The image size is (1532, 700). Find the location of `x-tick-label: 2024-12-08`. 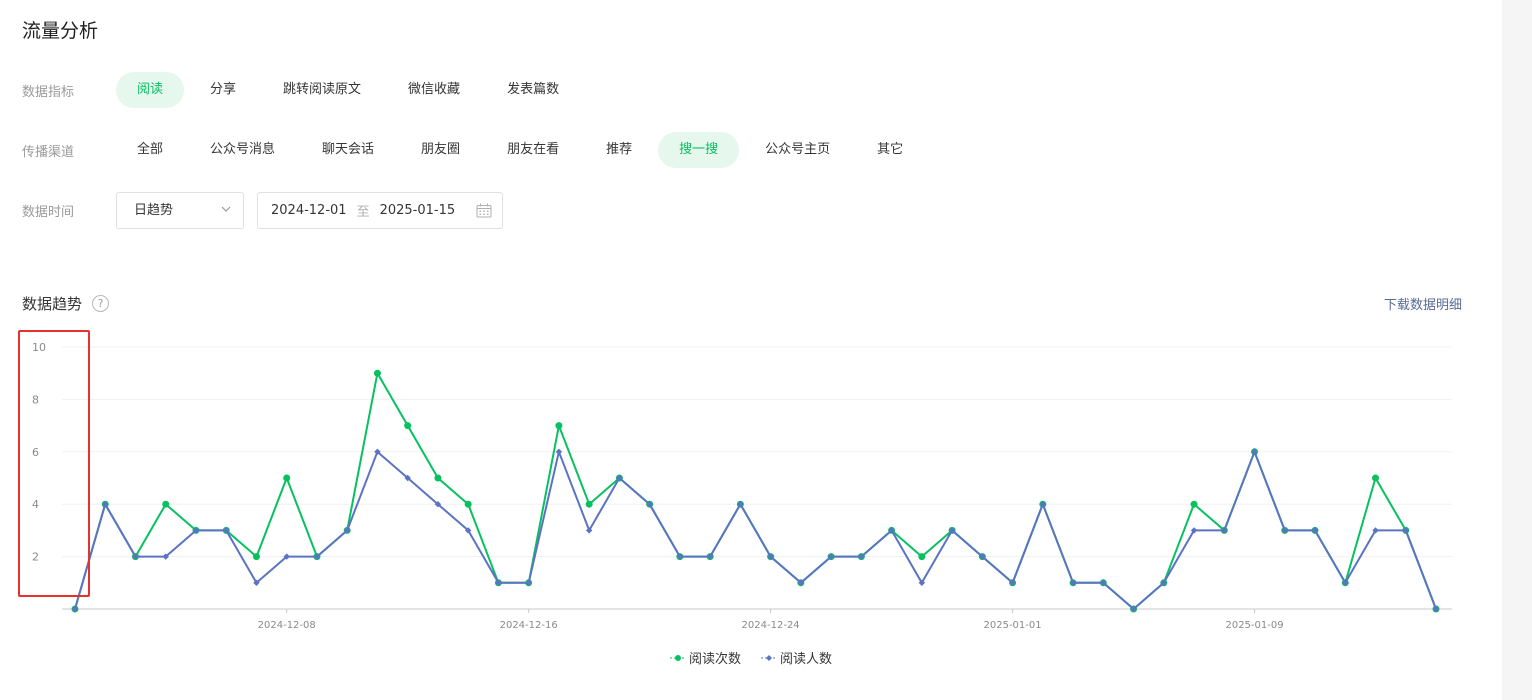

x-tick-label: 2024-12-08 is located at coordinates (287, 625).